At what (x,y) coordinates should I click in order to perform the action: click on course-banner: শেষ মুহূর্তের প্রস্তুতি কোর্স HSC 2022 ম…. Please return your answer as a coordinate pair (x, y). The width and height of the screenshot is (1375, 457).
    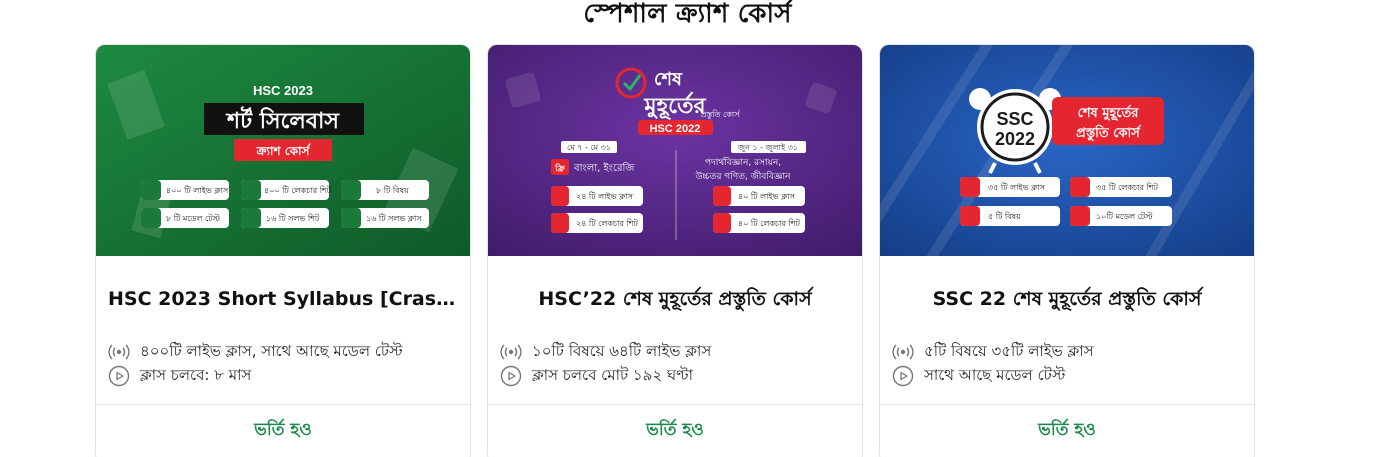
    Looking at the image, I should click on (675, 150).